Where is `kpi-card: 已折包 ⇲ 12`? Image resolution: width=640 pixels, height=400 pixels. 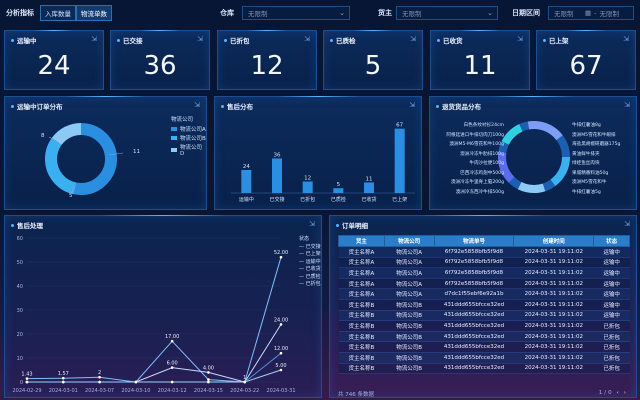 kpi-card: 已折包 ⇲ 12 is located at coordinates (267, 60).